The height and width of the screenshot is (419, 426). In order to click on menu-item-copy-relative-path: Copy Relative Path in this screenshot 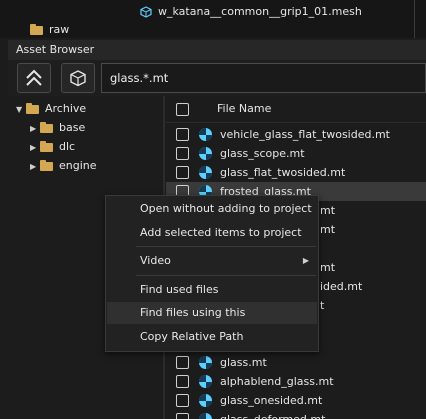, I will do `click(212, 337)`.